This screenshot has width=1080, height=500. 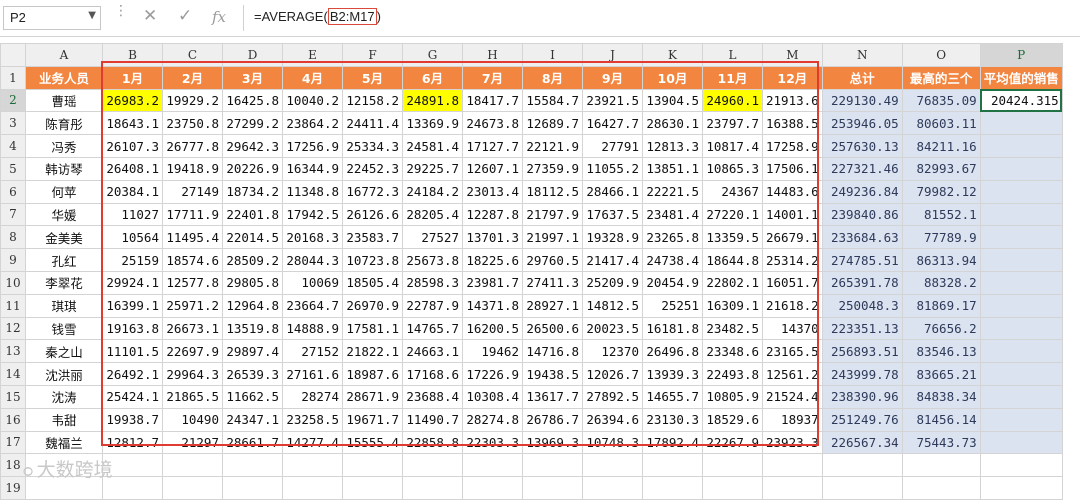 What do you see at coordinates (552, 146) in the screenshot?
I see `month-value-cell: 22121.9` at bounding box center [552, 146].